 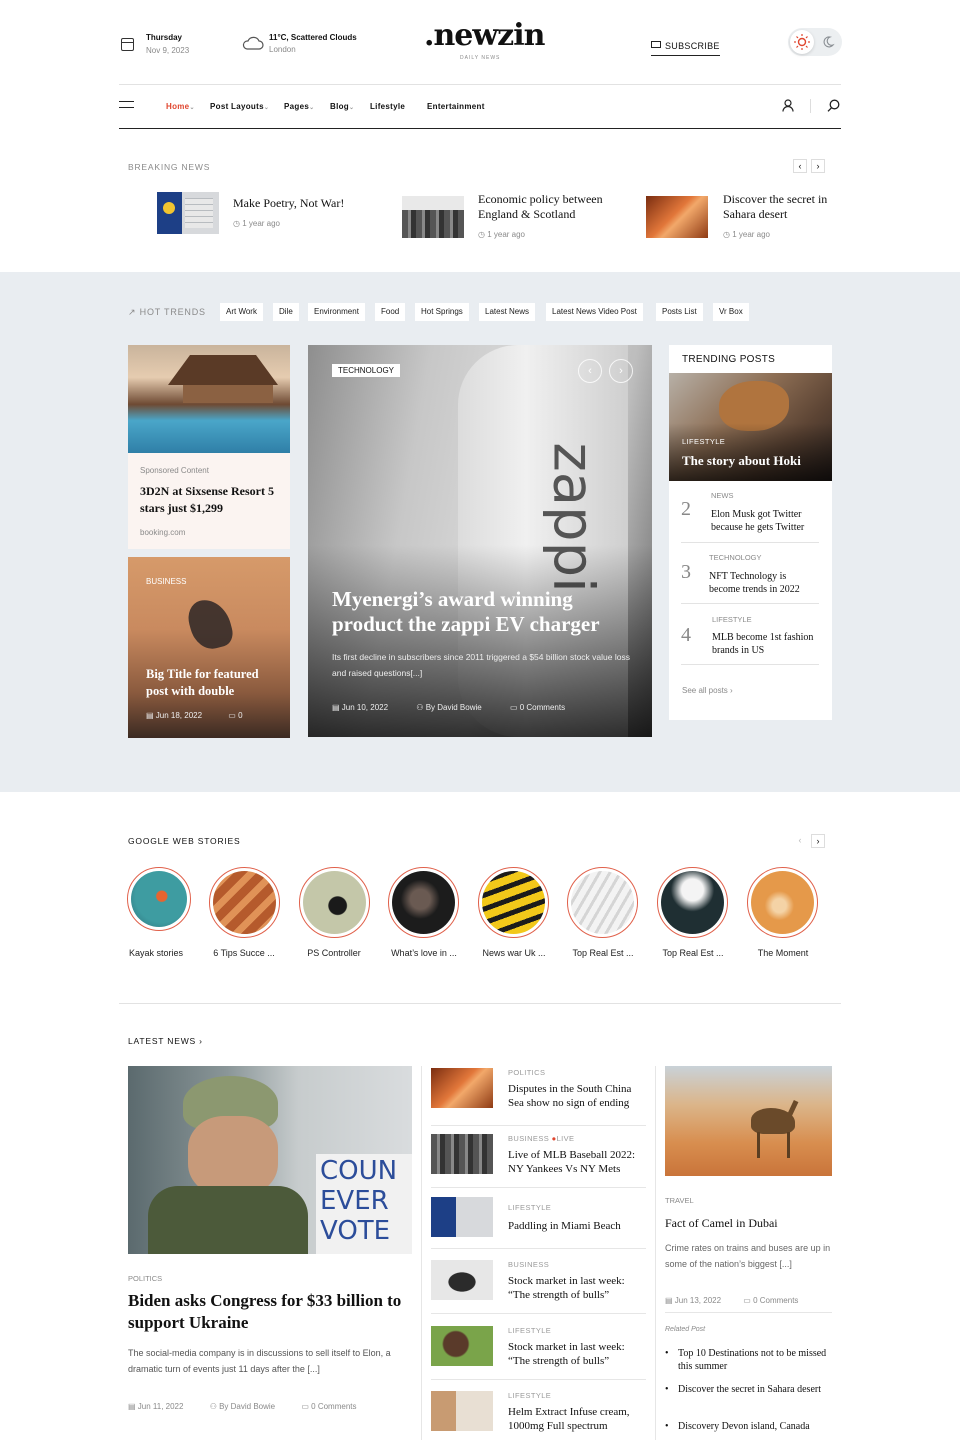 I want to click on stories-next-button: ›, so click(x=818, y=841).